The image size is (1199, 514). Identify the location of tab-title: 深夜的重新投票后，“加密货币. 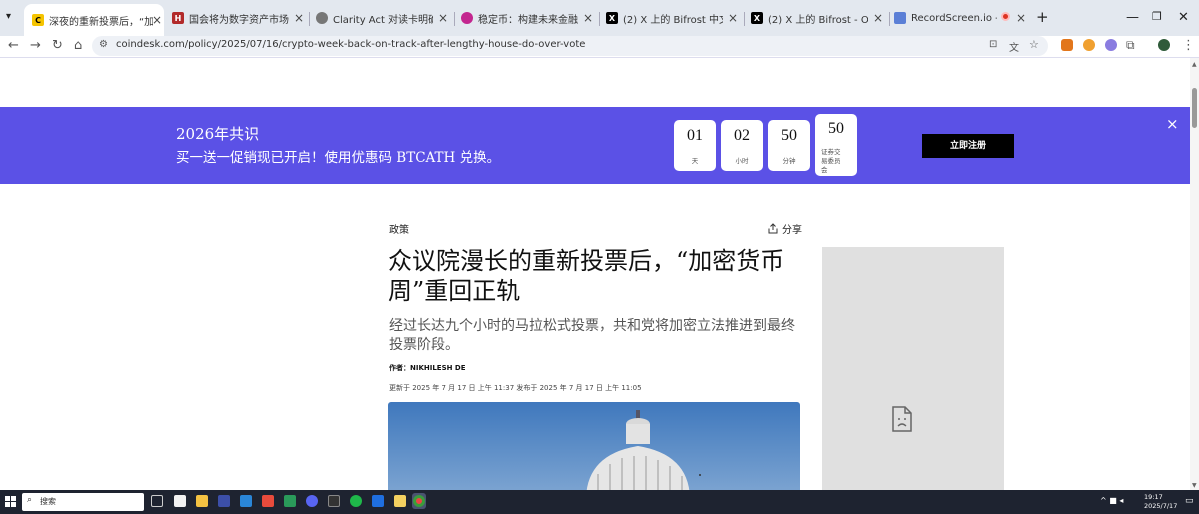
(101, 22).